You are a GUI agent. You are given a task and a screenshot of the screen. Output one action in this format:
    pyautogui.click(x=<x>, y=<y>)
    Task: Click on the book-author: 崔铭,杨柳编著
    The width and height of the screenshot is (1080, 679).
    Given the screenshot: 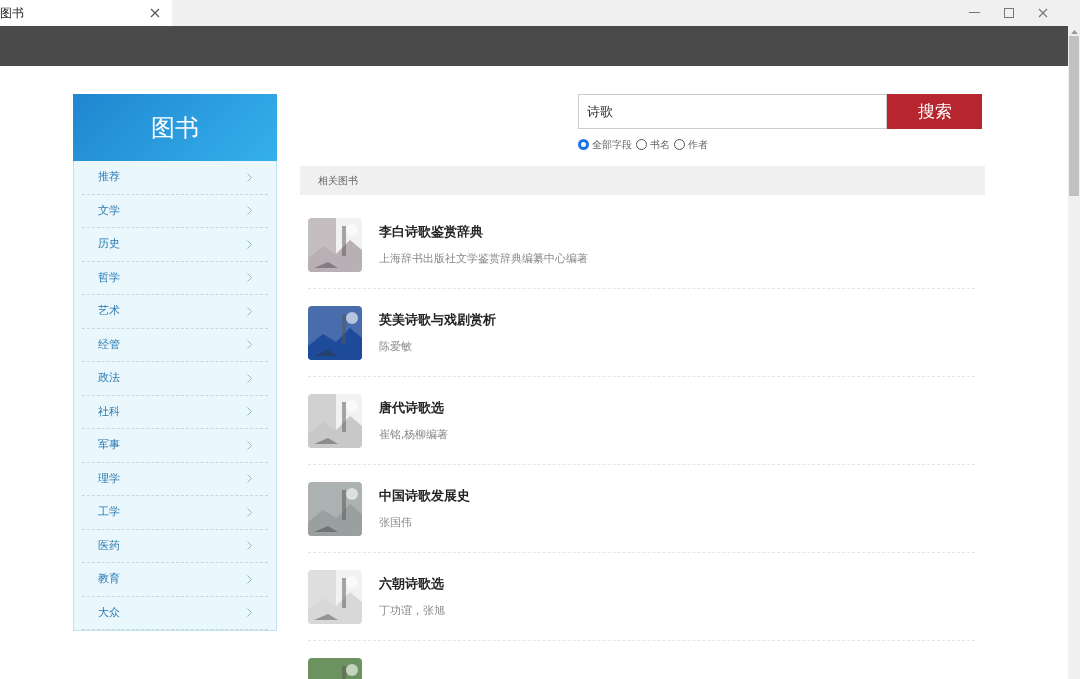 What is the action you would take?
    pyautogui.click(x=414, y=435)
    